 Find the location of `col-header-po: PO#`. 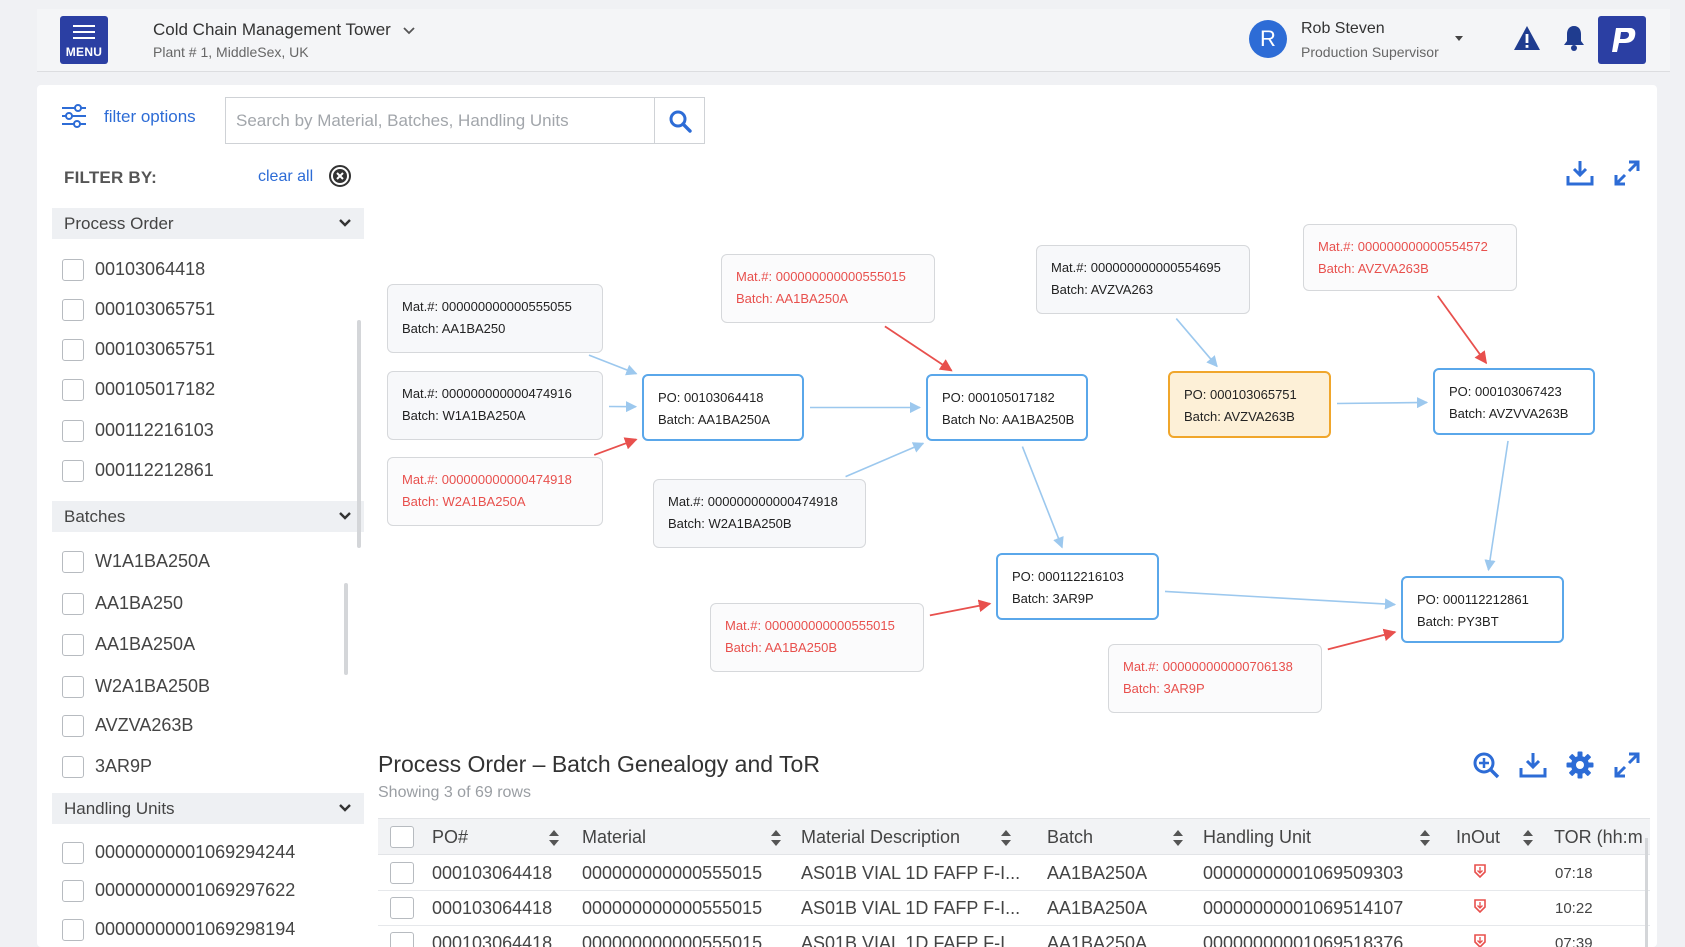

col-header-po: PO# is located at coordinates (450, 837).